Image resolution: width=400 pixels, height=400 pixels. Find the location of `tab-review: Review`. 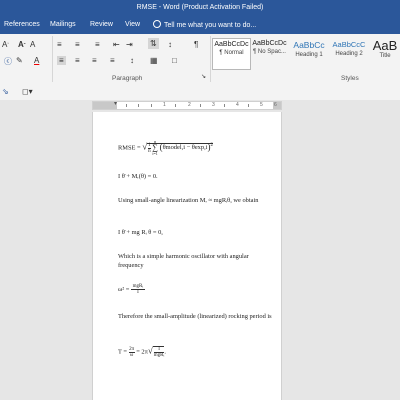

tab-review: Review is located at coordinates (101, 24).